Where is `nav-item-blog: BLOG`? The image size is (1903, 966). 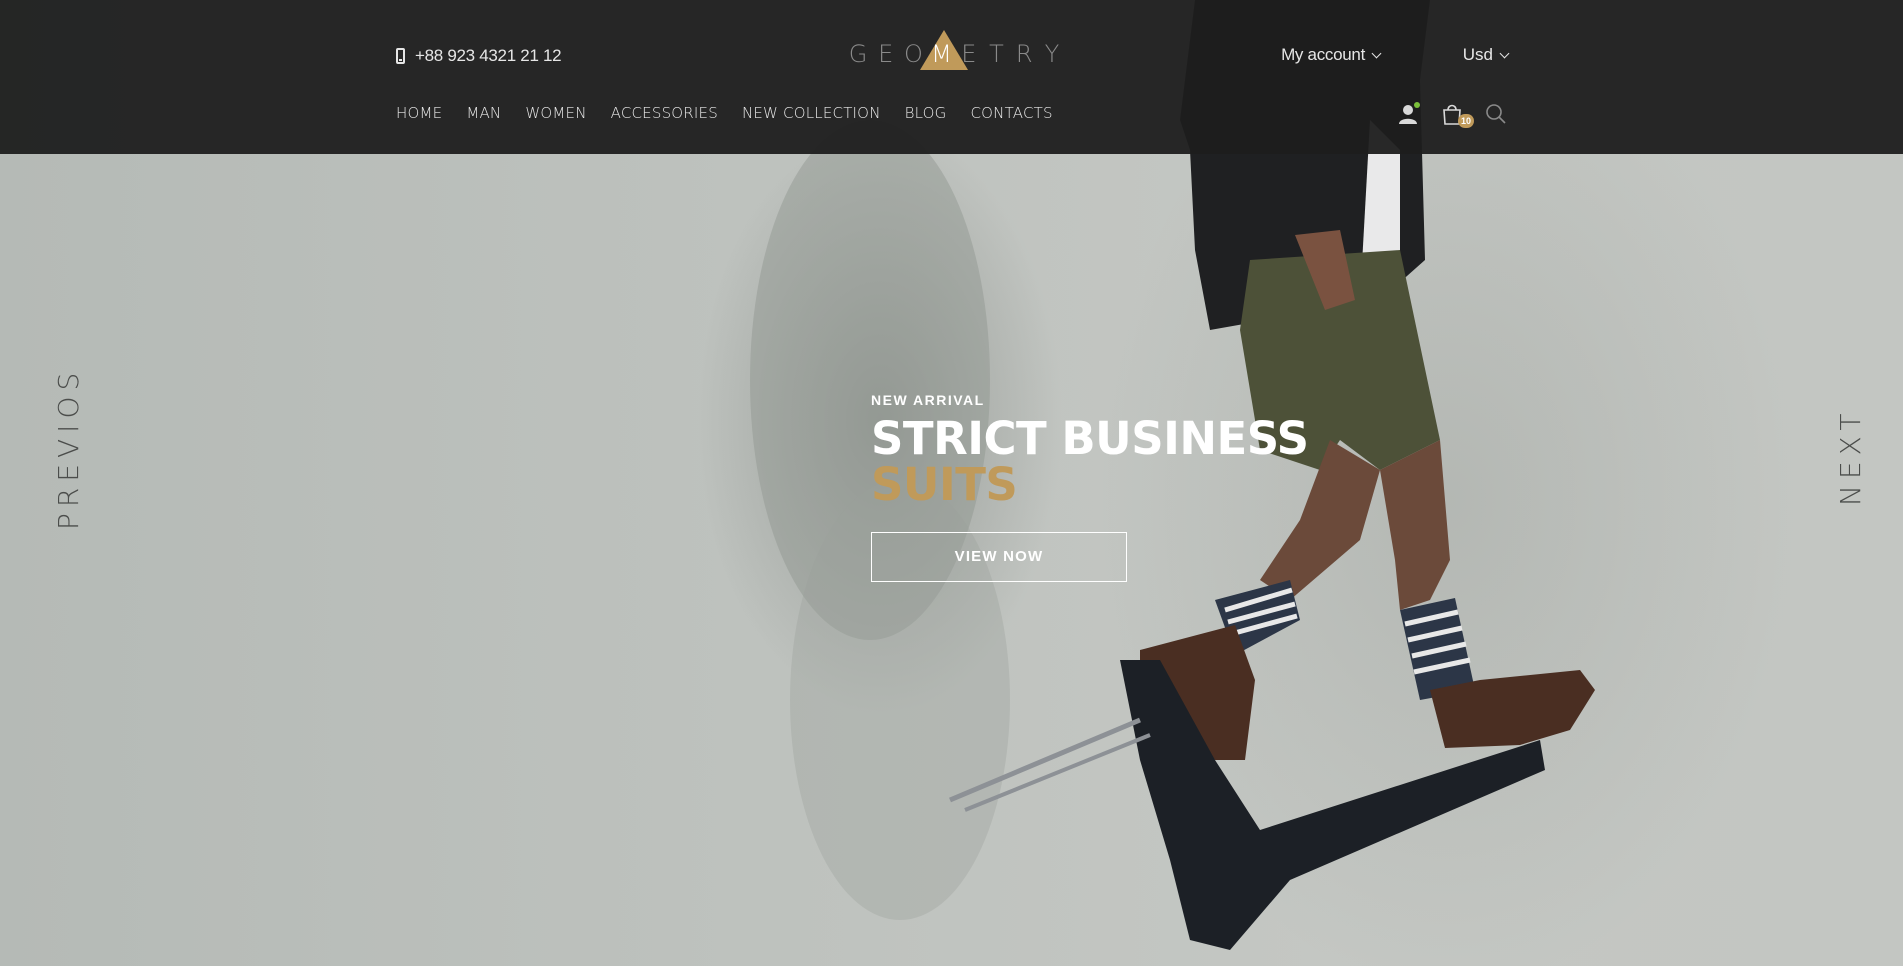
nav-item-blog: BLOG is located at coordinates (926, 113).